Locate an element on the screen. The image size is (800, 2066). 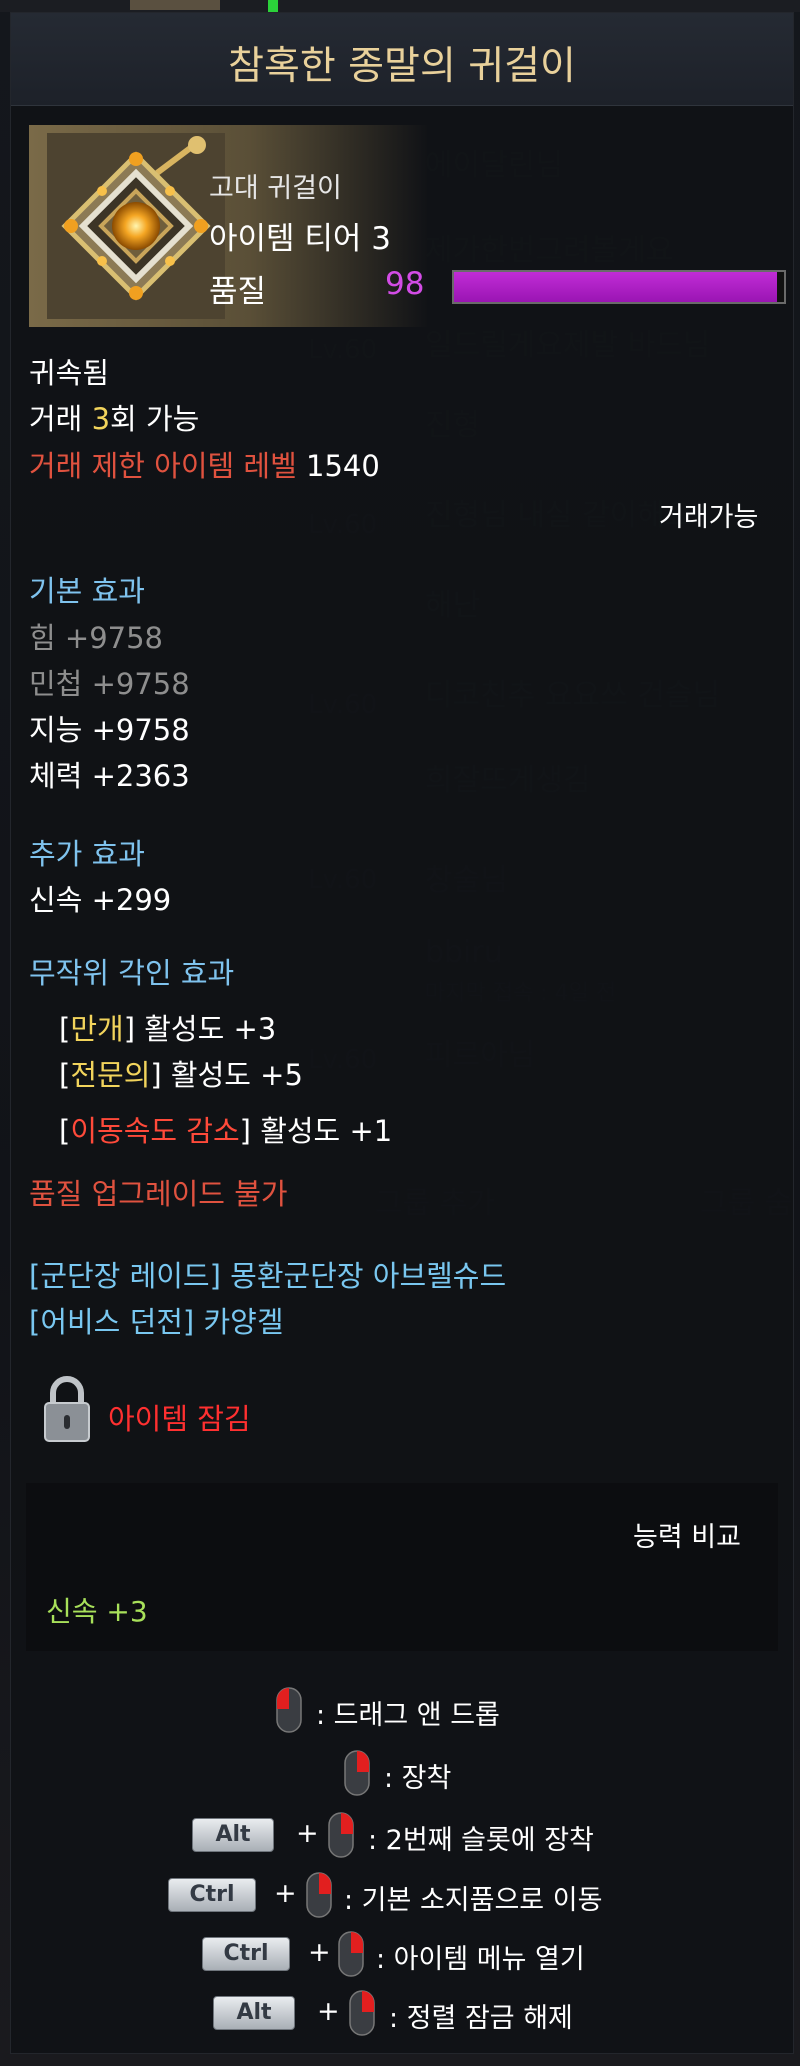
engrave-name: 전문의 is located at coordinates (110, 1075).